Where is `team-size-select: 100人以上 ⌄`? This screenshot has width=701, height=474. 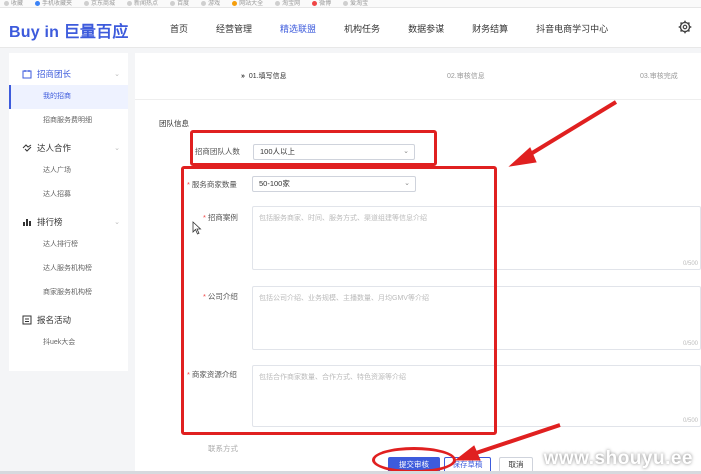 team-size-select: 100人以上 ⌄ is located at coordinates (334, 152).